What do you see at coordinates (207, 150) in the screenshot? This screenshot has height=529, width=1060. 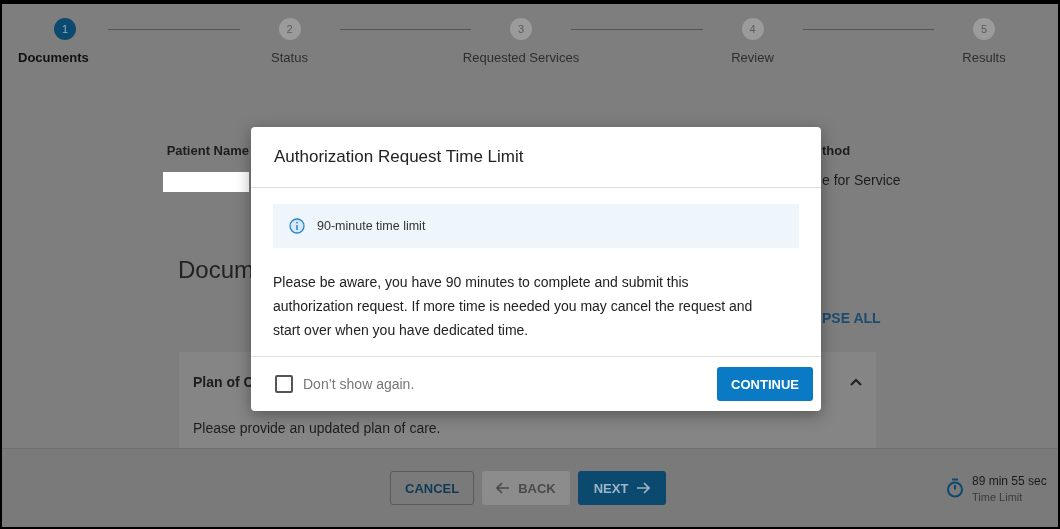 I see `field-label: Patient Name` at bounding box center [207, 150].